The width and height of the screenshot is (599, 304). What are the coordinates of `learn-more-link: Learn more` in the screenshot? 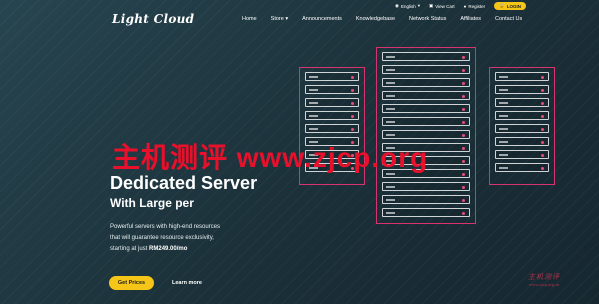 It's located at (187, 283).